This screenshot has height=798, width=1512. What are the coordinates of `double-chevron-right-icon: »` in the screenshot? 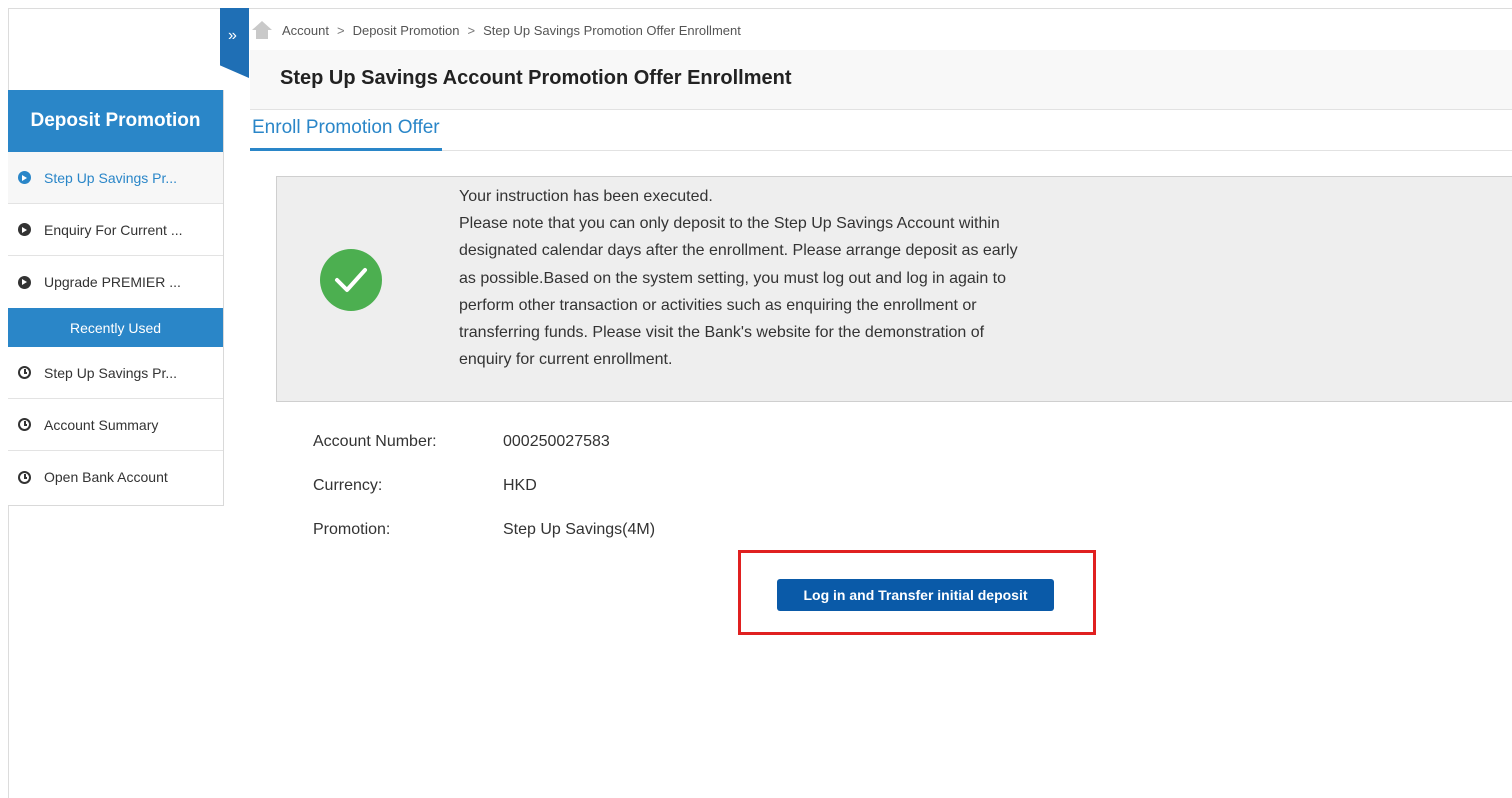 It's located at (232, 35).